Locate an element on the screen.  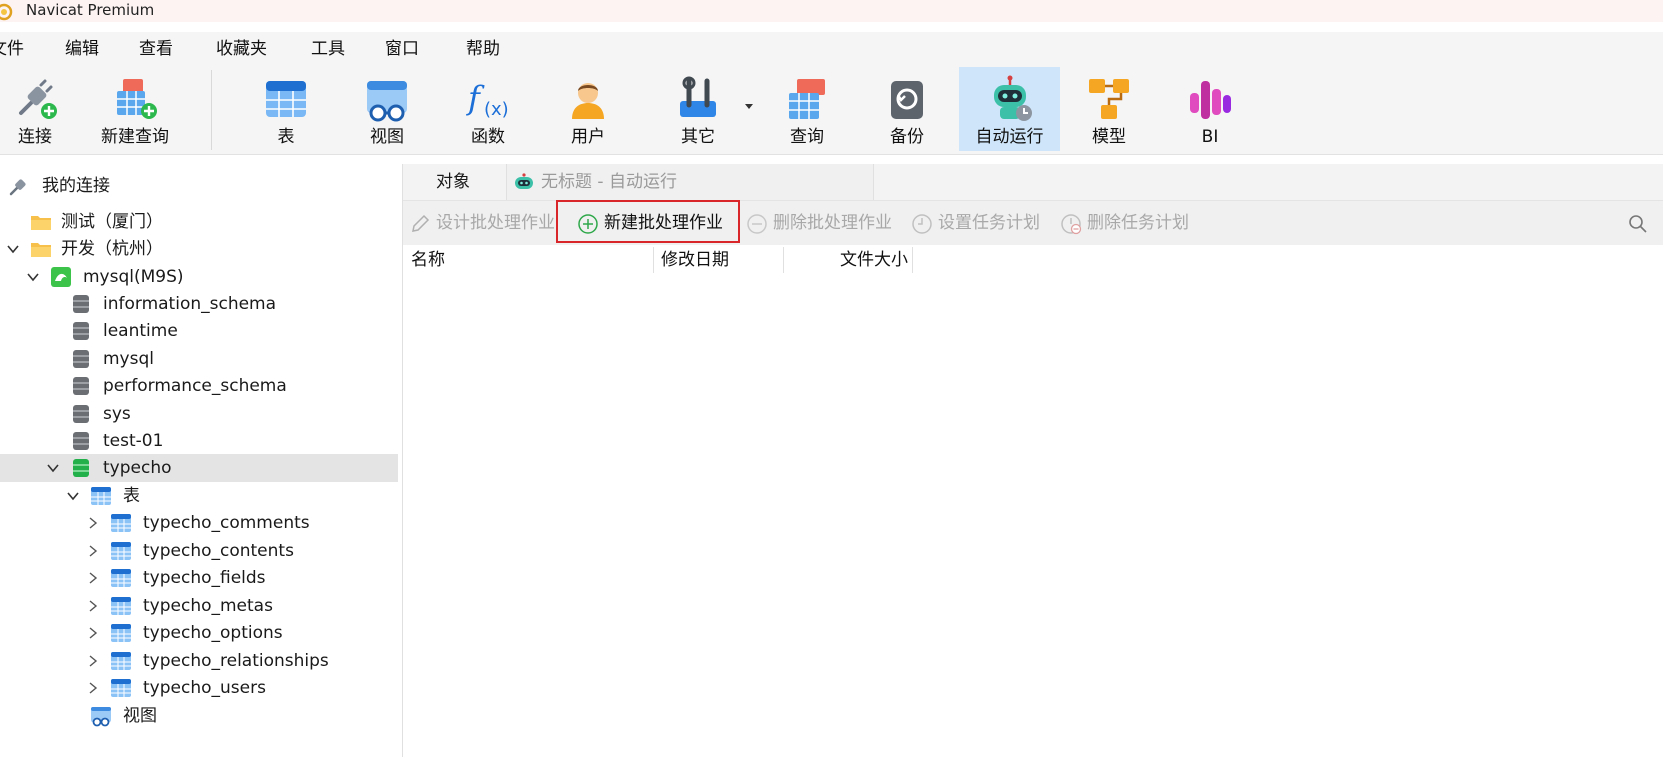
toolbar-autorun-button: 自动运行 is located at coordinates (1009, 109).